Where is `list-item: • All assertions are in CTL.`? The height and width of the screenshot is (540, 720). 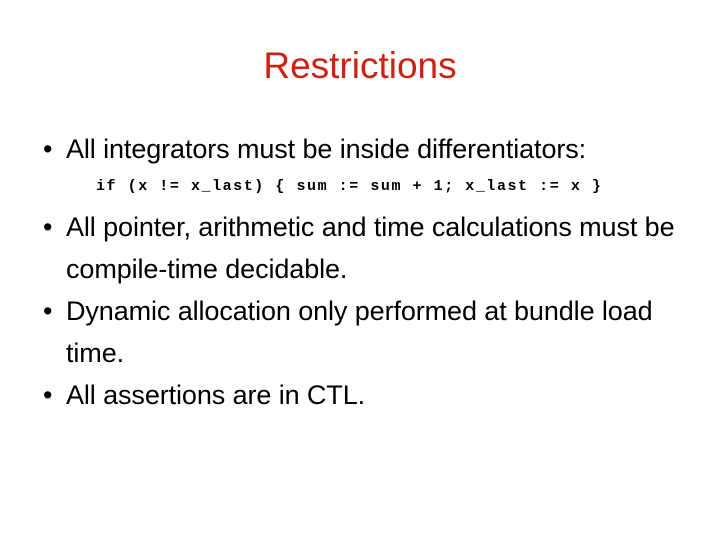 list-item: • All assertions are in CTL. is located at coordinates (364, 395).